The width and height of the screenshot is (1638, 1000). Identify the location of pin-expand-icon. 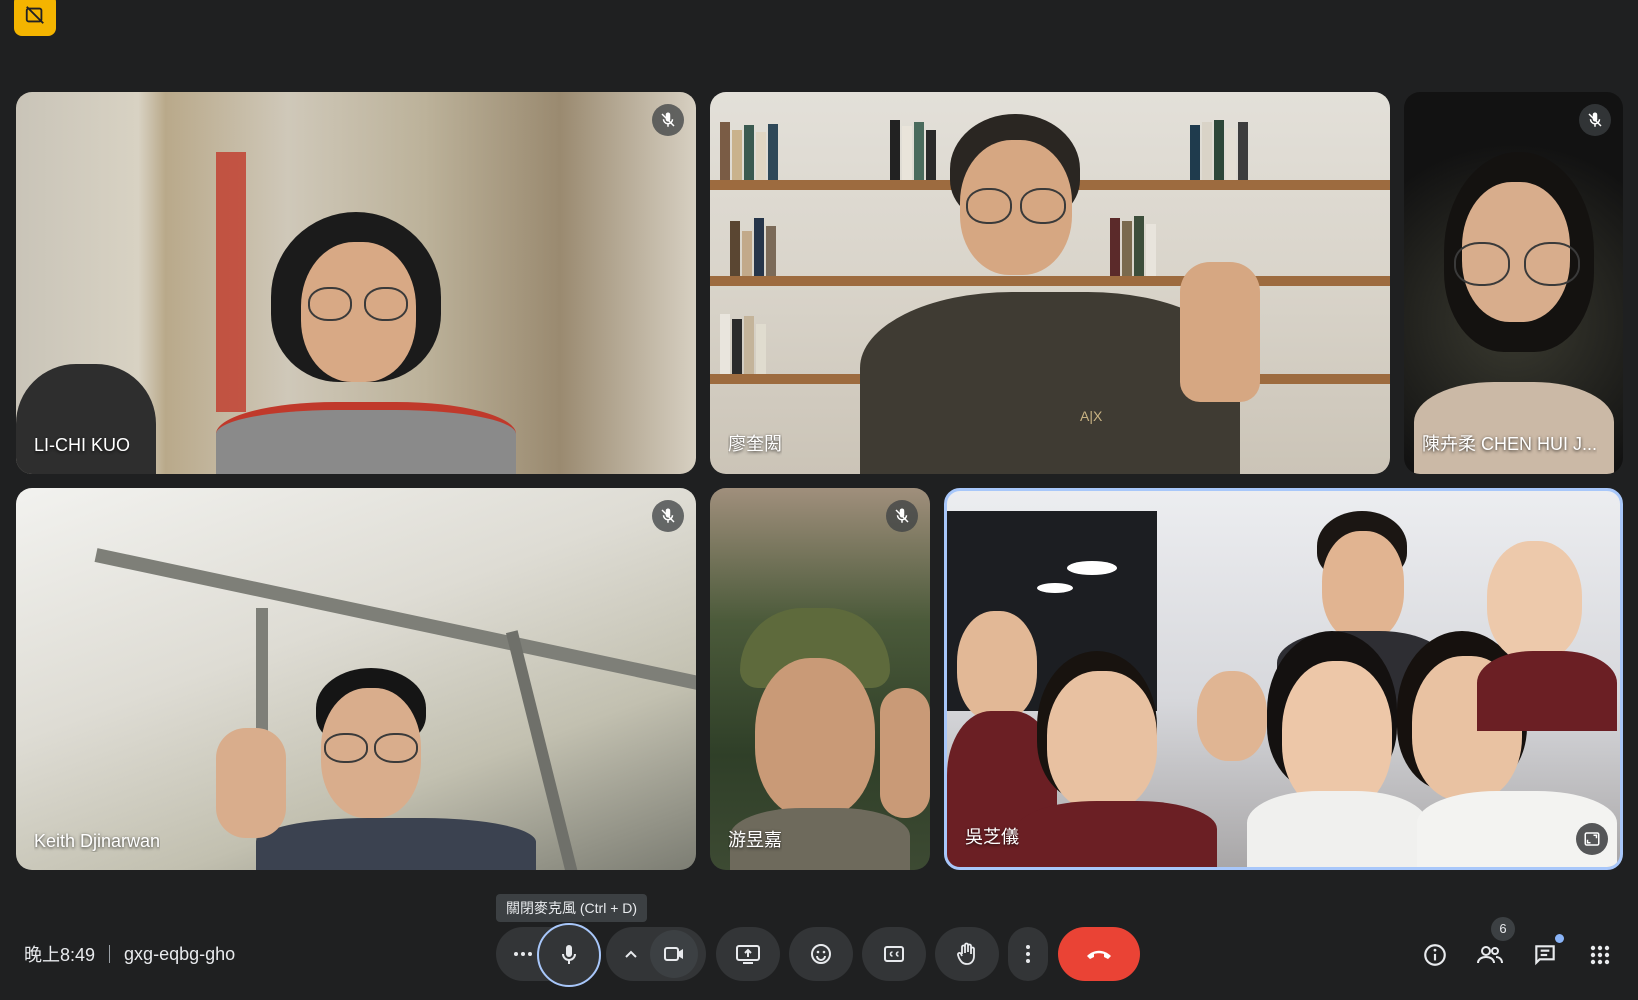
(1592, 839).